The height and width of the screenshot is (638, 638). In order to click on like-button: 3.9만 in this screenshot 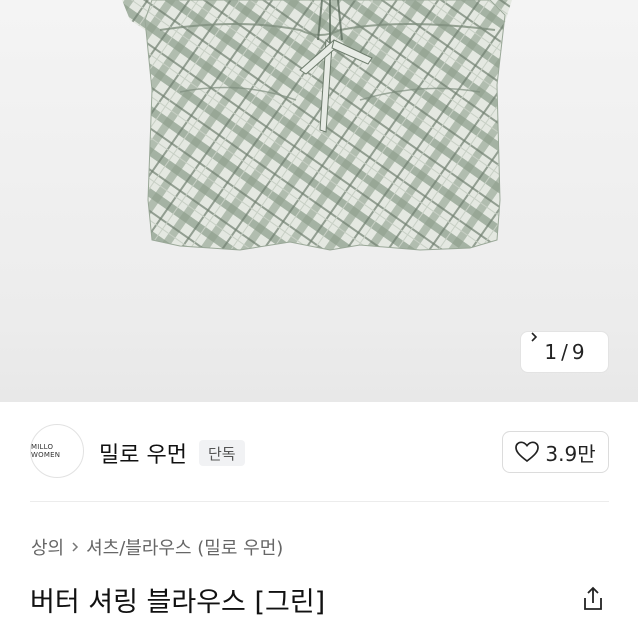, I will do `click(555, 452)`.